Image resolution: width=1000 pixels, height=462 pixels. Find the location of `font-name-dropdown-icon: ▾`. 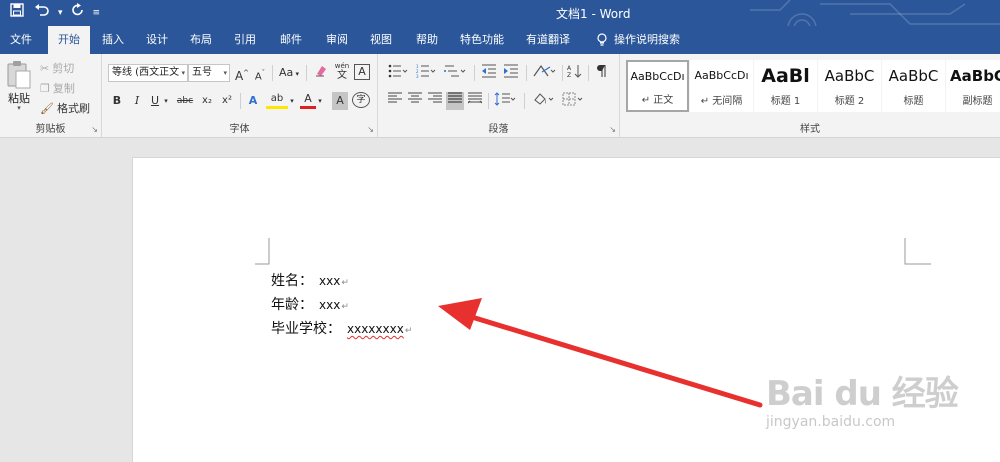

font-name-dropdown-icon: ▾ is located at coordinates (183, 73).